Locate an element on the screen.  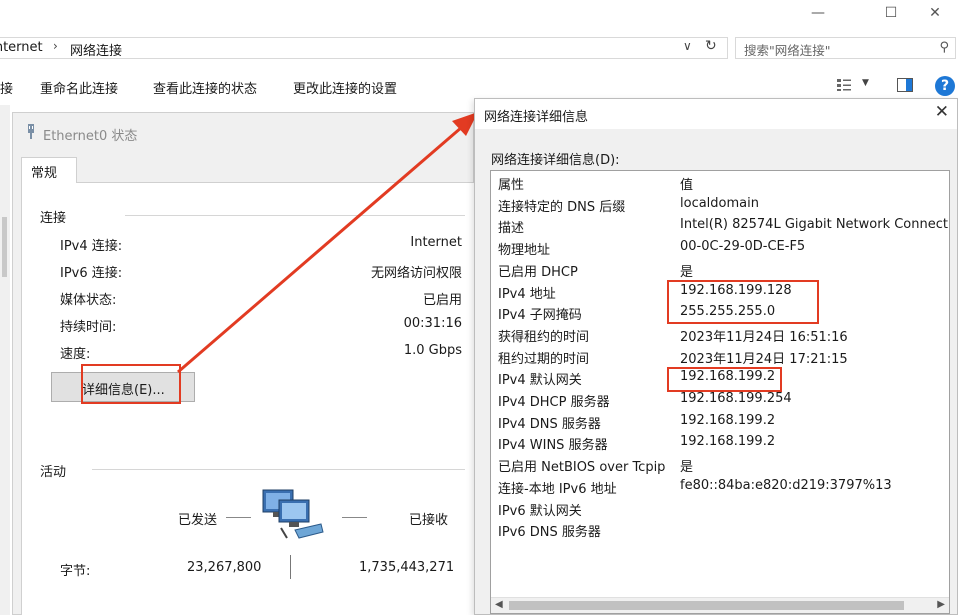
property-cell: IPv4 默认网关 is located at coordinates (540, 381).